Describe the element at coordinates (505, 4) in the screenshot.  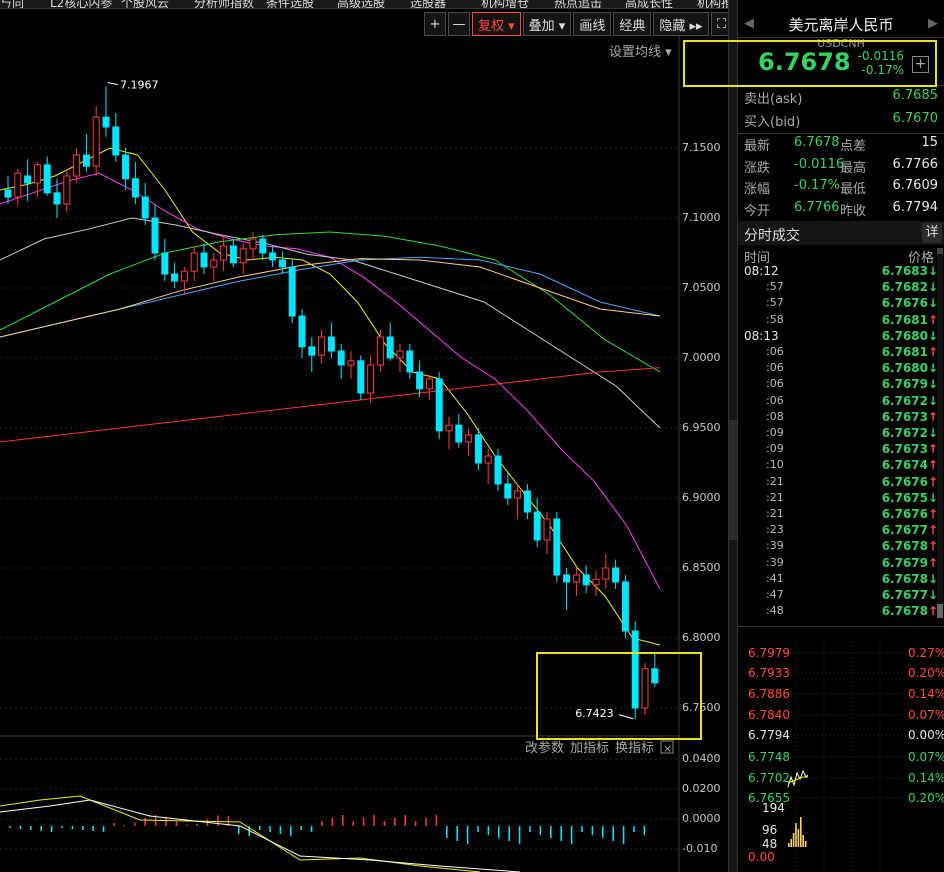
I see `menu-item: 机构增仓` at that location.